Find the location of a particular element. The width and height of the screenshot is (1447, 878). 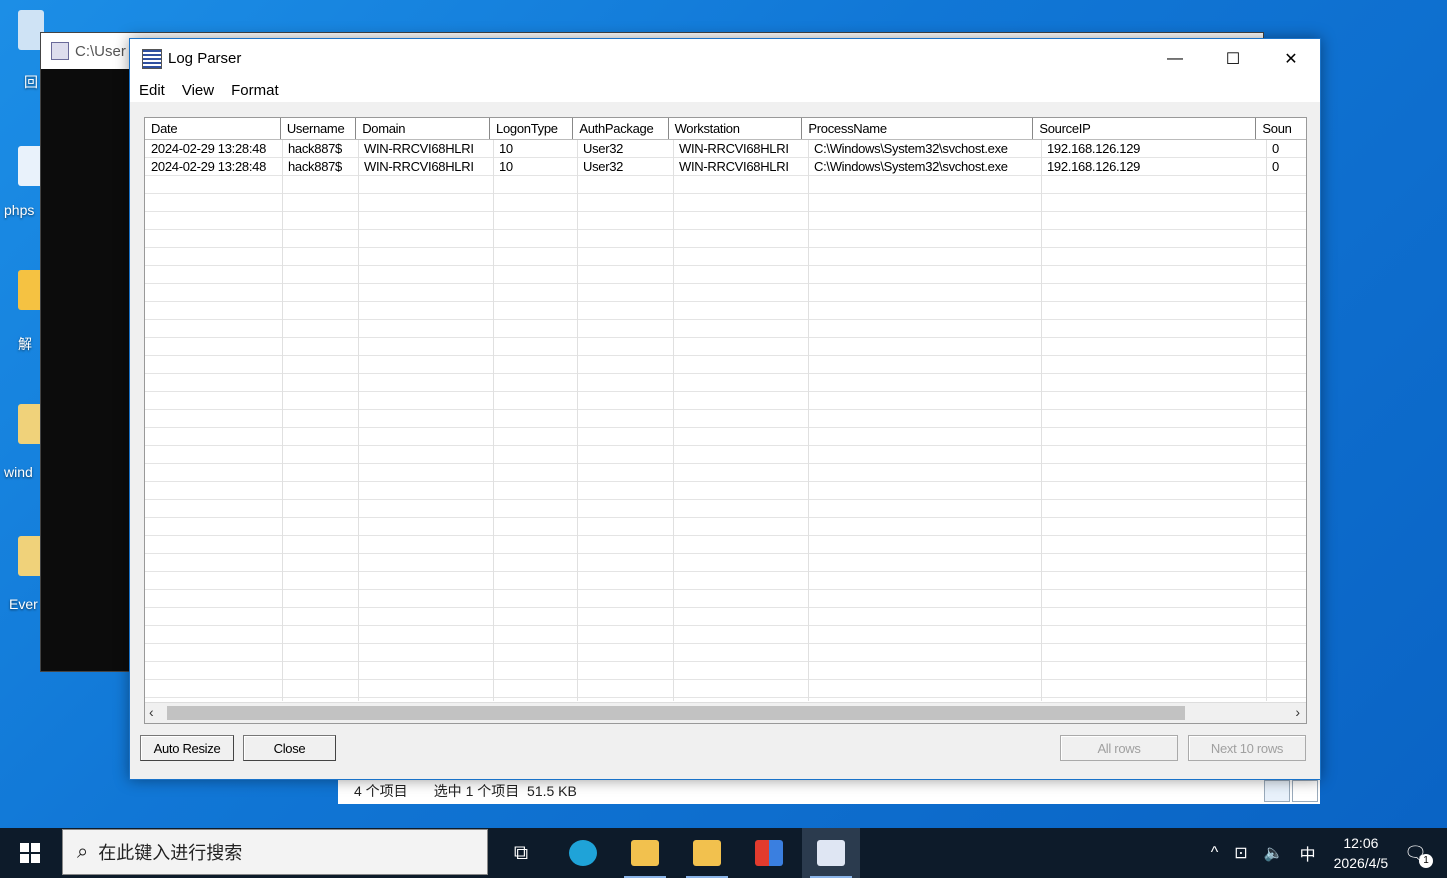

taskbar: ⌕ 在此键入进行搜索 ⧉ ^ ⊡ 🔈 中 12:06 2026/4/5 🗨 1 is located at coordinates (723, 853).